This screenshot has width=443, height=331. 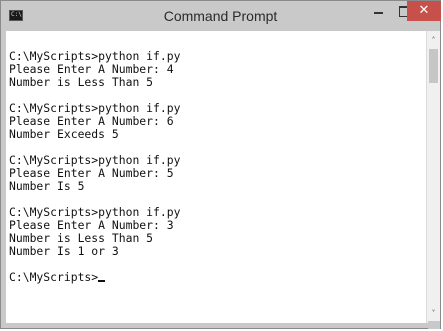 I want to click on title-bar: C:\ Command Prompt ✕, so click(x=221, y=16).